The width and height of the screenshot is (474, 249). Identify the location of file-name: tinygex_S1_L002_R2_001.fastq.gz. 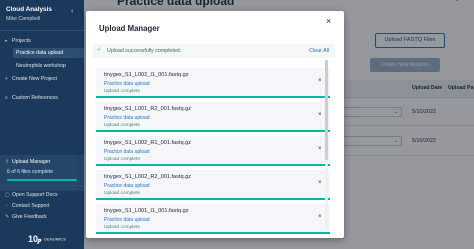
(148, 177).